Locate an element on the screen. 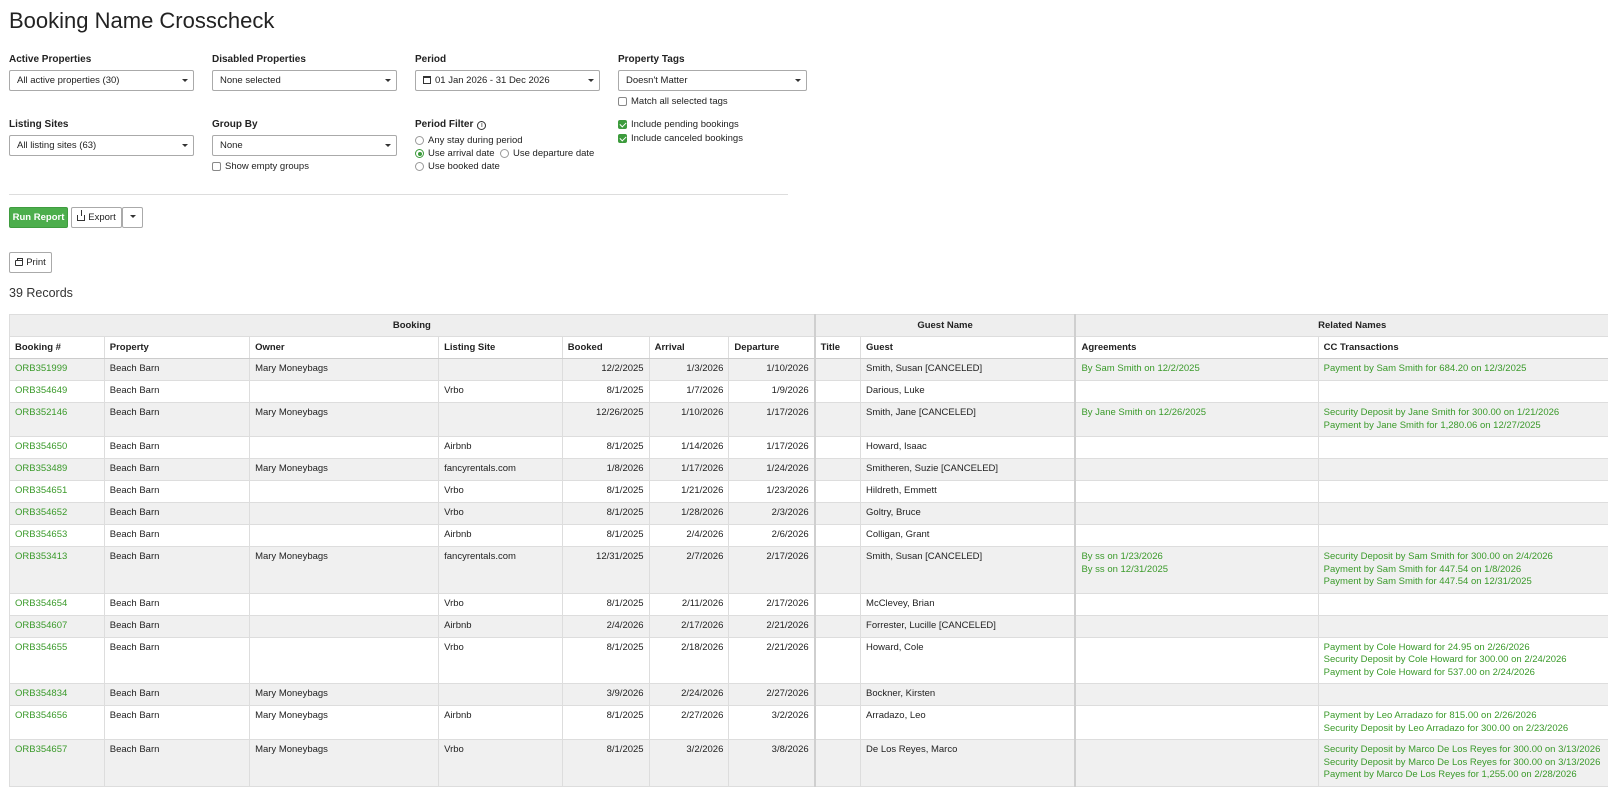  col-title: Title is located at coordinates (837, 347).